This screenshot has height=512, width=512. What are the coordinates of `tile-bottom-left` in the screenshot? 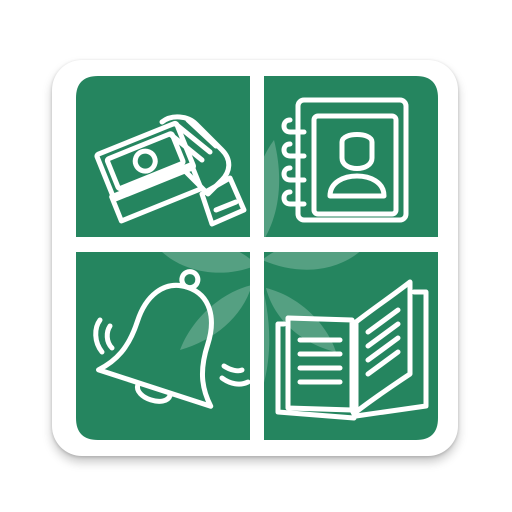 It's located at (163, 346).